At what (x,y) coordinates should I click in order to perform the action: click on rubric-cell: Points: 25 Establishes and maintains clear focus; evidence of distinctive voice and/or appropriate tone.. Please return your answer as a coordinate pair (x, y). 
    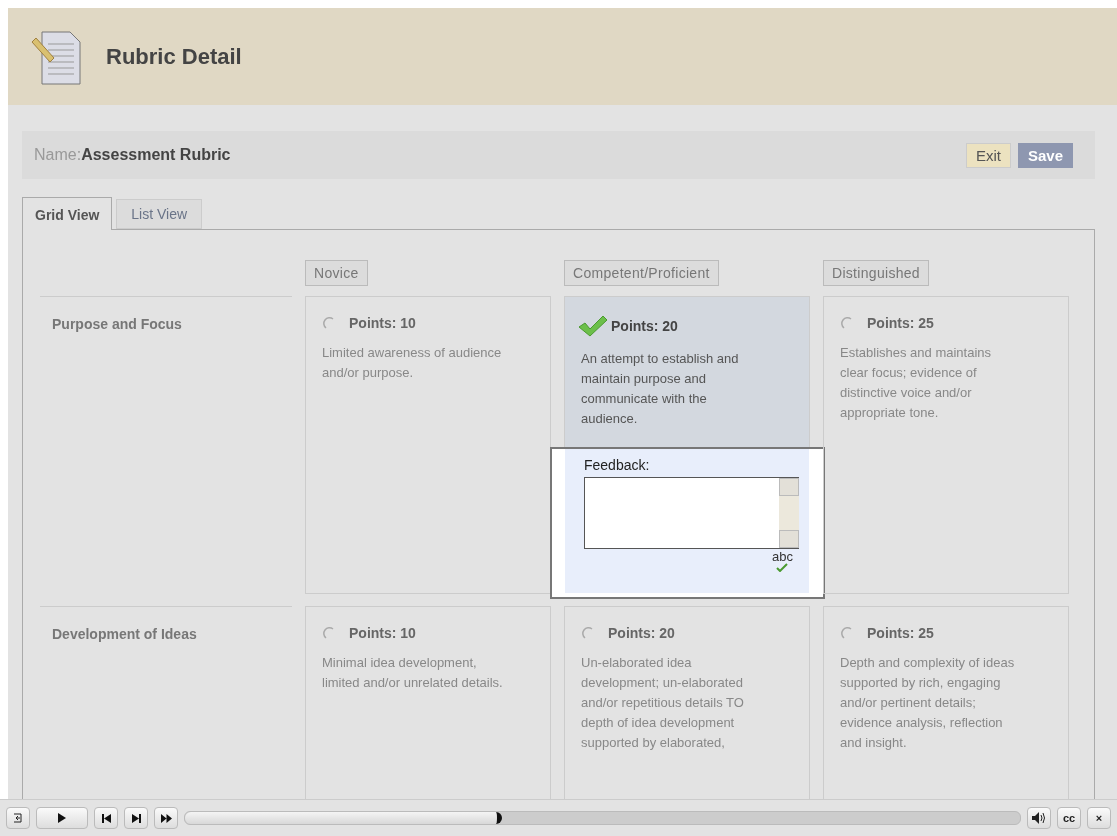
    Looking at the image, I should click on (946, 445).